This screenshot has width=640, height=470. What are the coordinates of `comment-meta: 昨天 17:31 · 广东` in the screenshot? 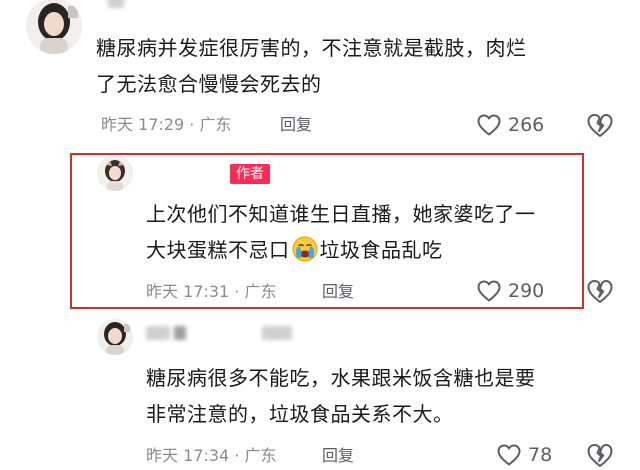 It's located at (211, 291).